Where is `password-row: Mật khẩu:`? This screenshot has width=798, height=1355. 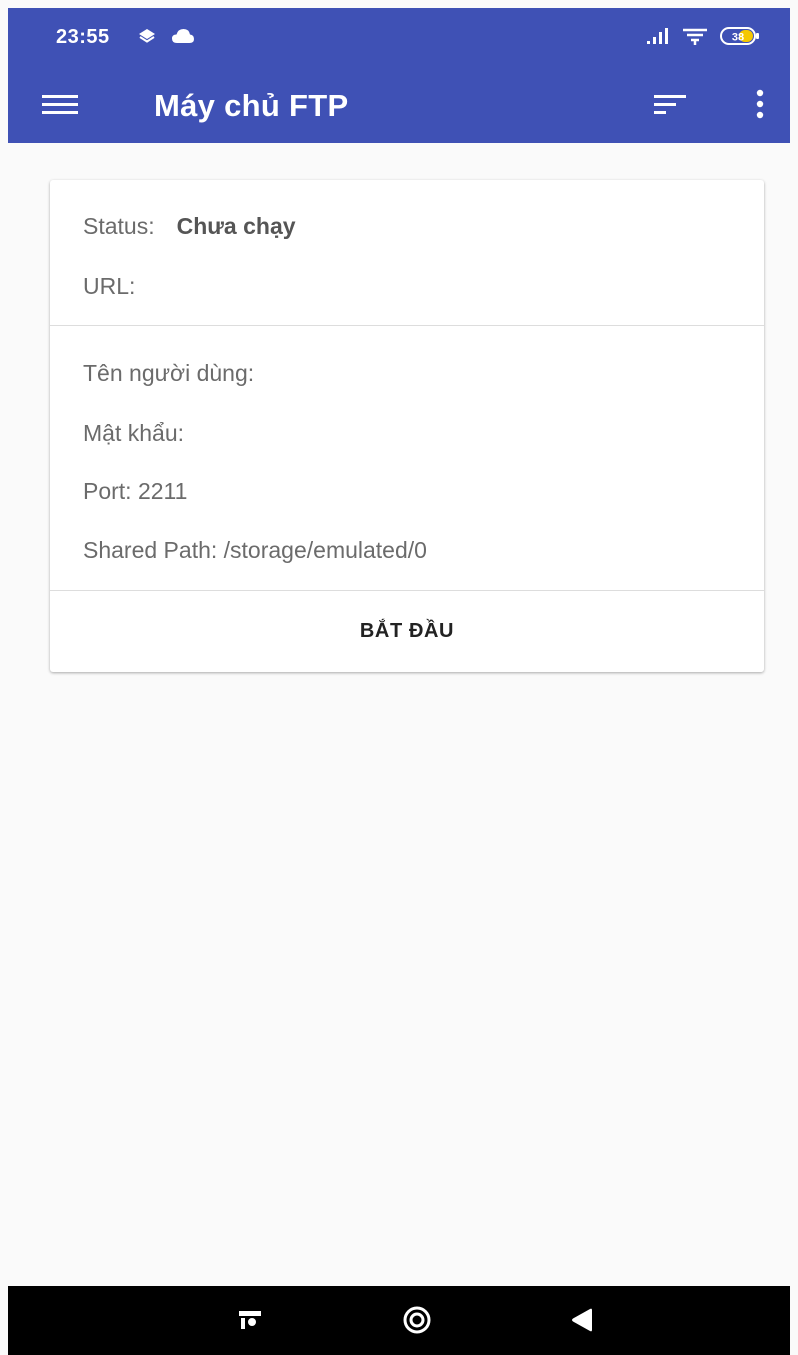 password-row: Mật khẩu: is located at coordinates (133, 433).